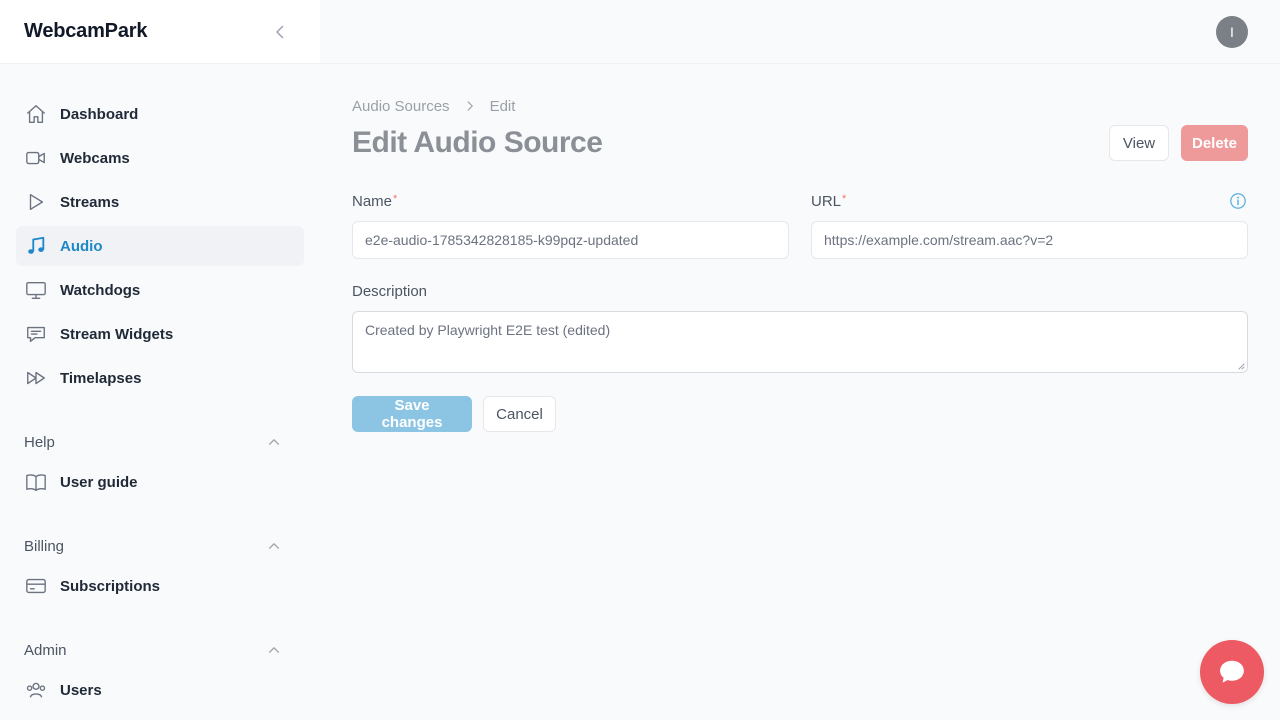 This screenshot has height=720, width=1280. I want to click on description-textarea: Created by Playwright E2E test (edited), so click(800, 342).